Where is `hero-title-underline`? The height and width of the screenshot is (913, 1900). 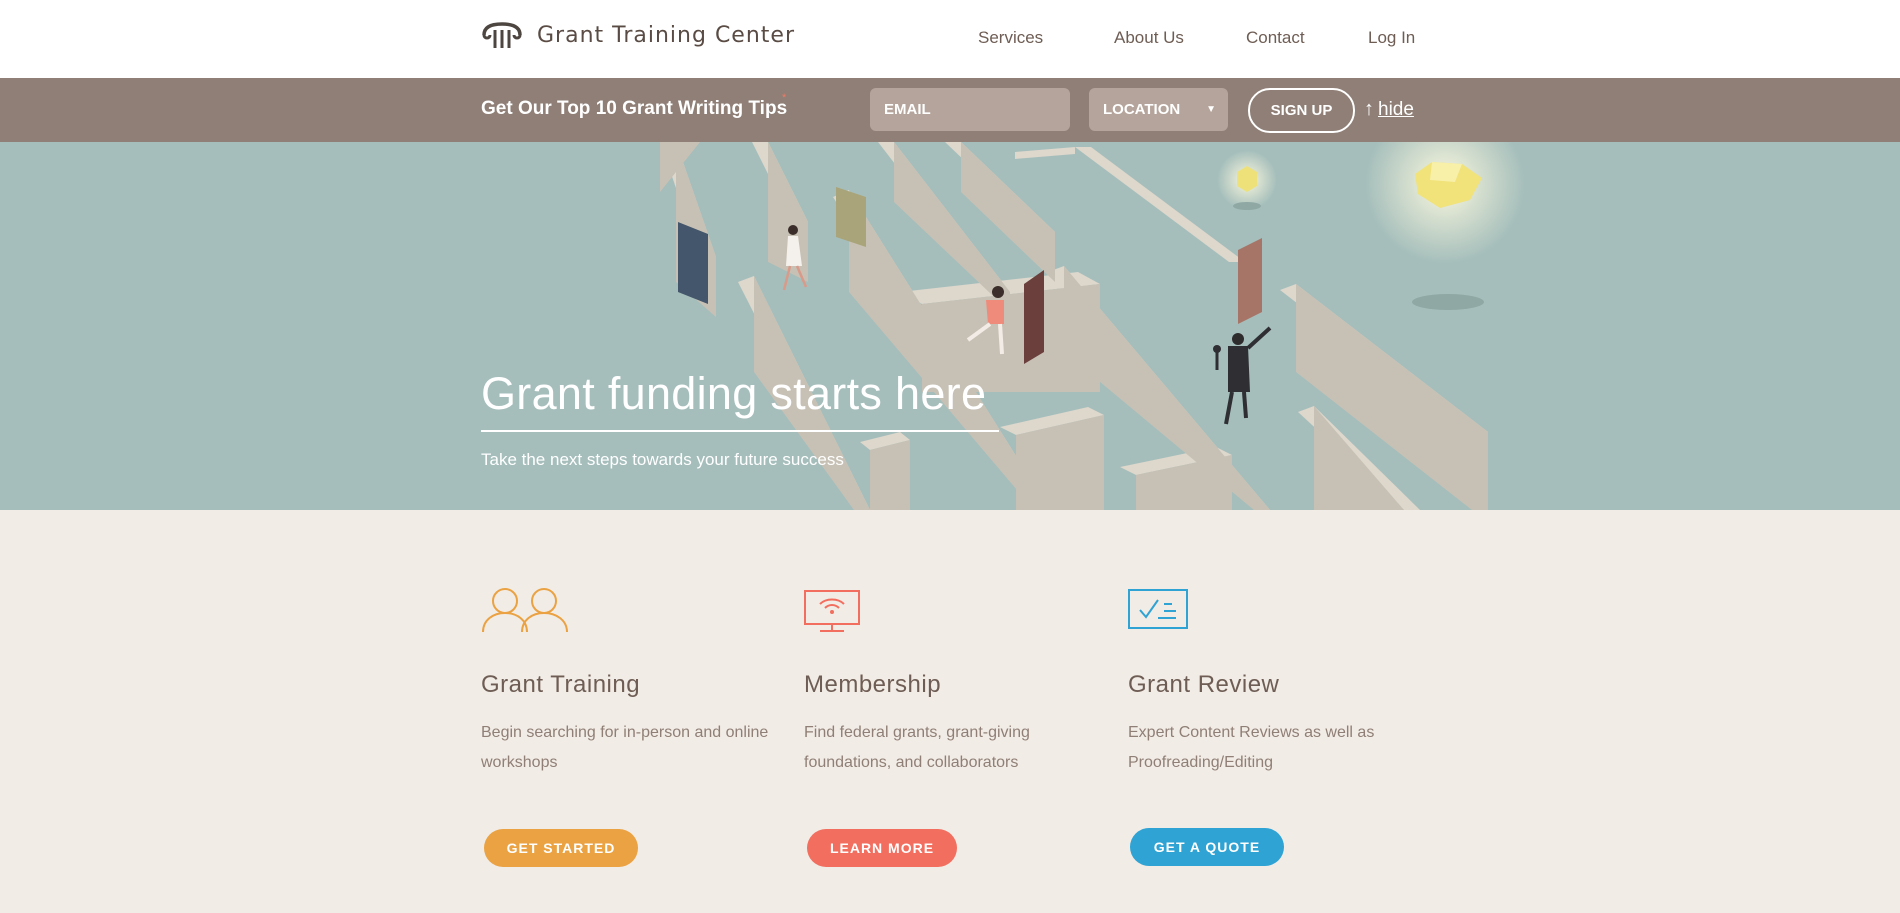
hero-title-underline is located at coordinates (740, 431).